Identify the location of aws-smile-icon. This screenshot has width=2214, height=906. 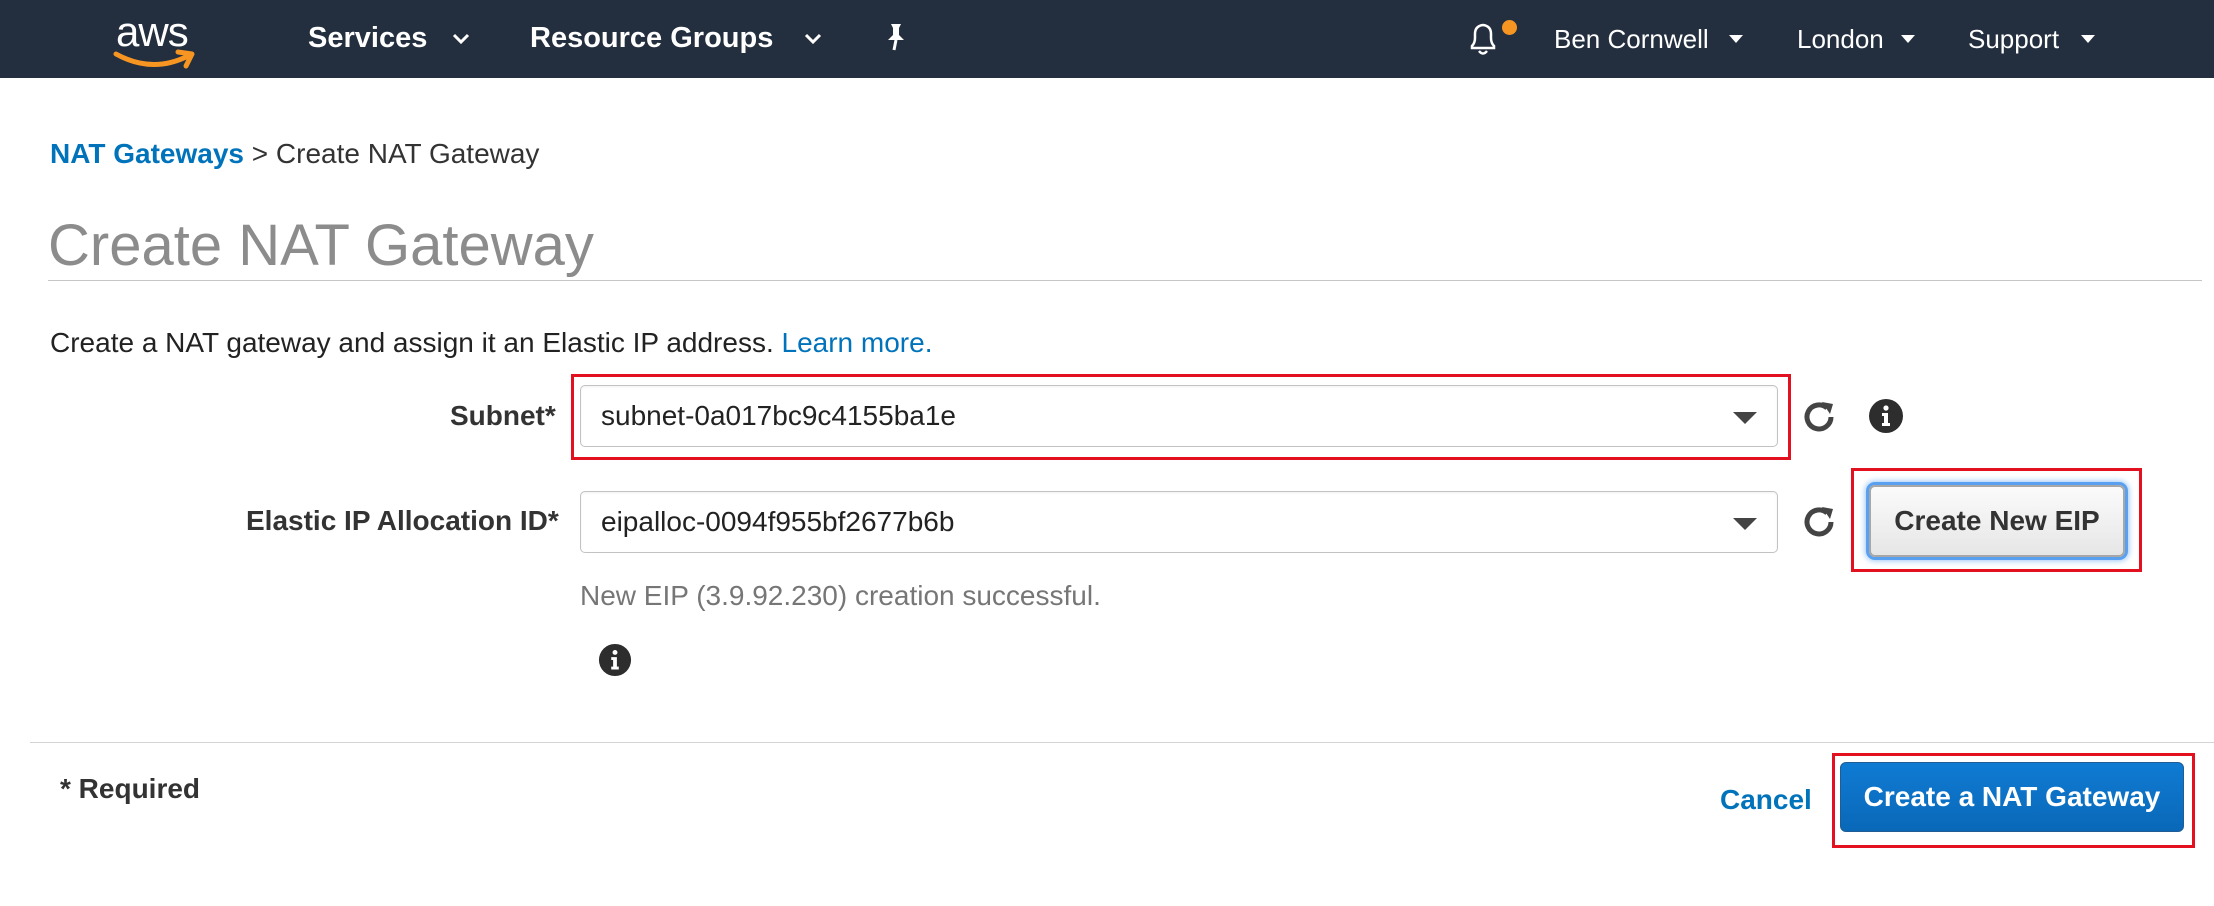
(154, 59).